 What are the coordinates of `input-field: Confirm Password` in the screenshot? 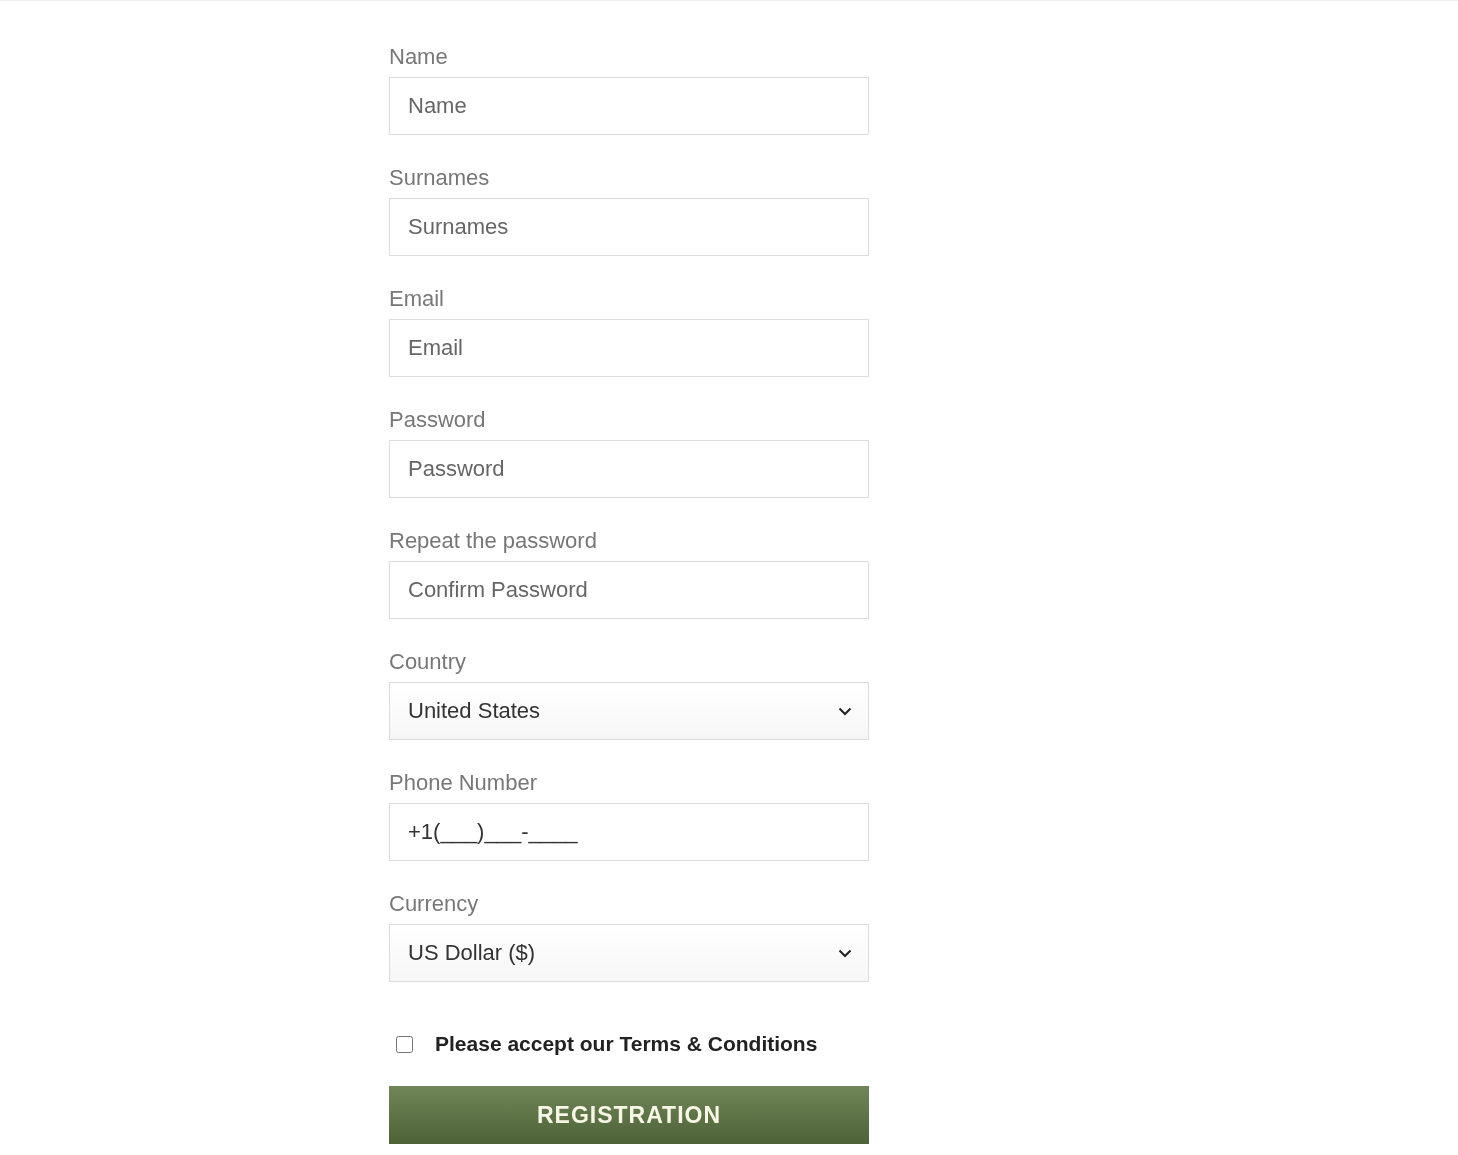 It's located at (629, 590).